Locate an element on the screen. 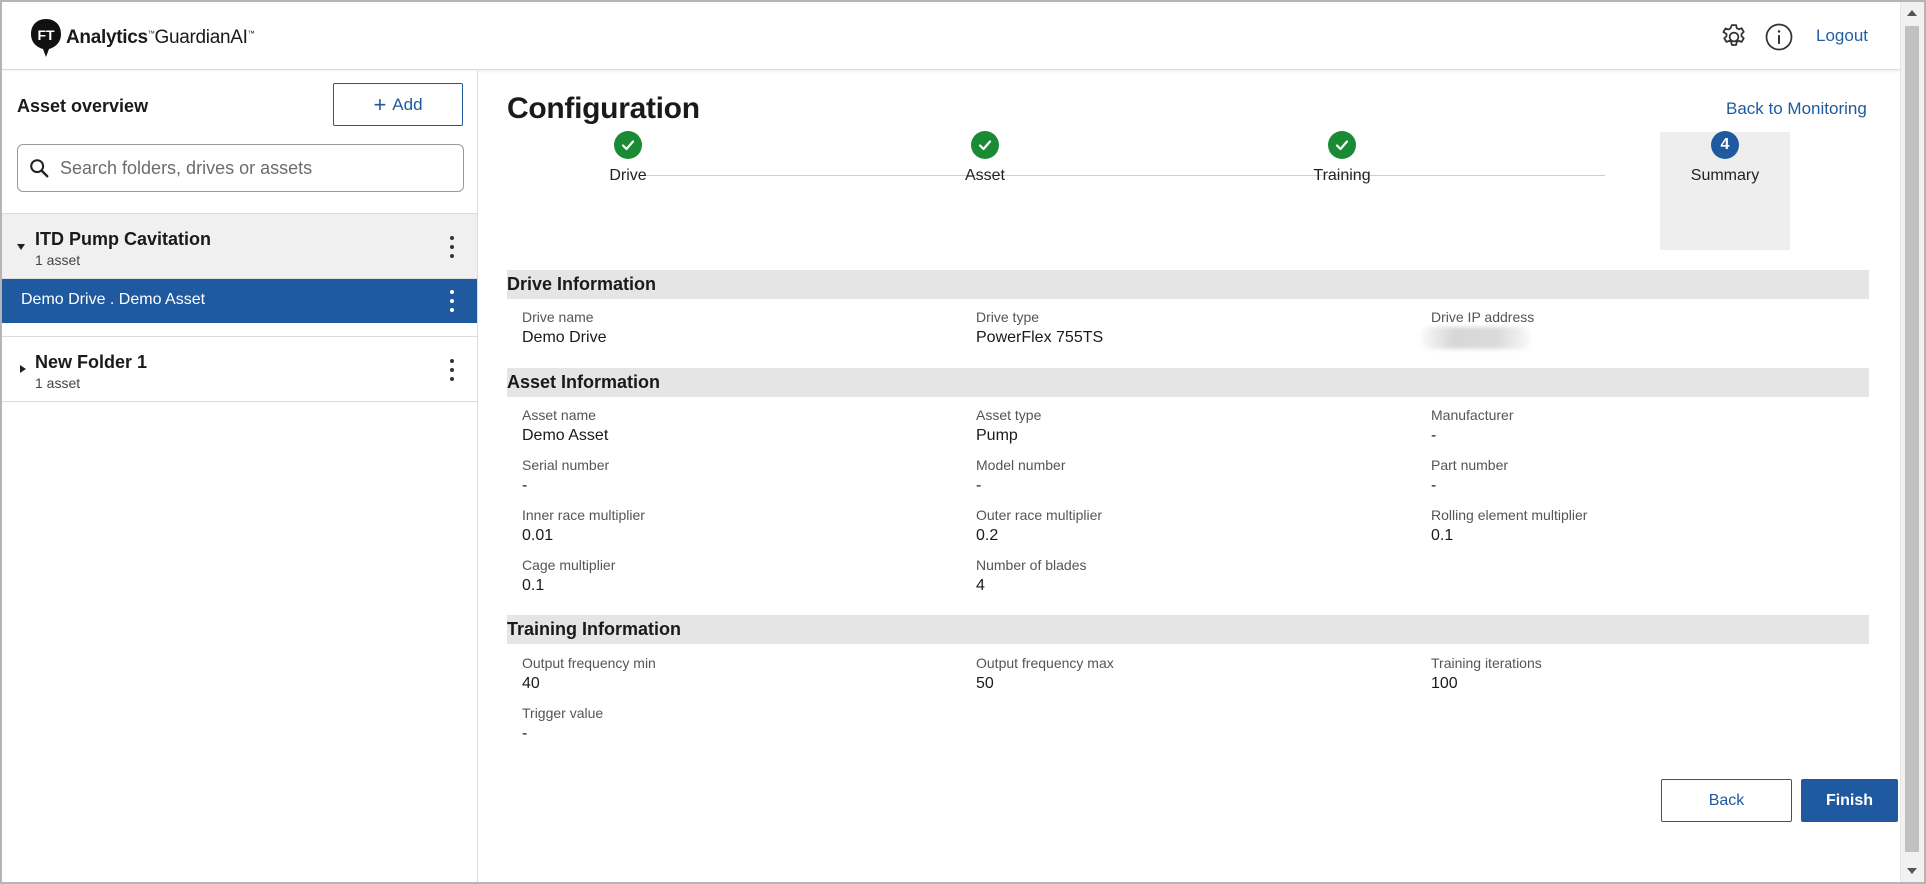 This screenshot has width=1926, height=884. back-button: Back is located at coordinates (1726, 800).